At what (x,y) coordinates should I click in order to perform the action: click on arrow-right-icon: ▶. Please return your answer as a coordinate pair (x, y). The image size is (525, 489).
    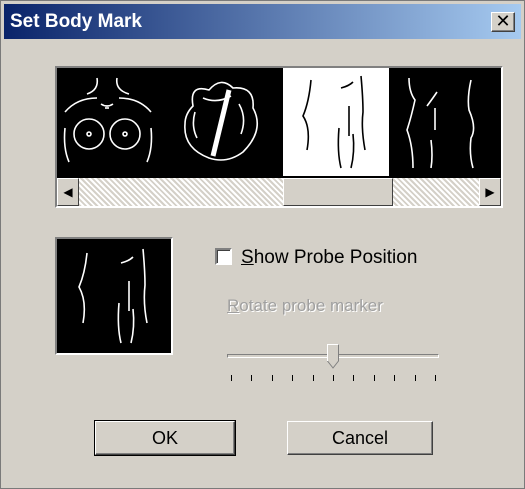
    Looking at the image, I should click on (490, 192).